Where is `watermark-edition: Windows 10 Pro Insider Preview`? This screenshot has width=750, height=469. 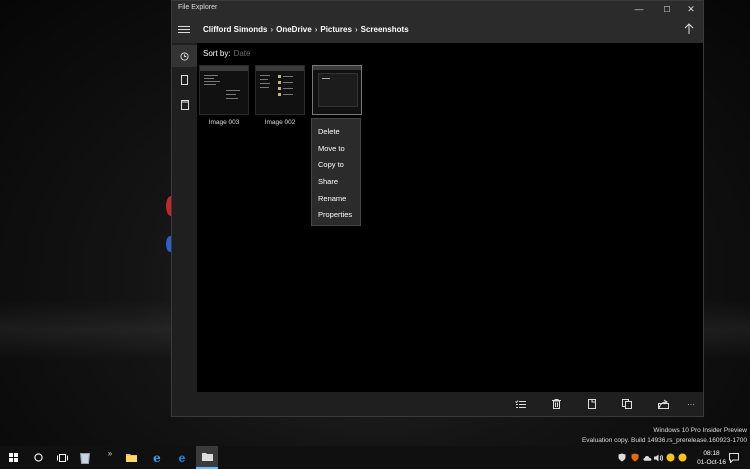
watermark-edition: Windows 10 Pro Insider Preview is located at coordinates (700, 430).